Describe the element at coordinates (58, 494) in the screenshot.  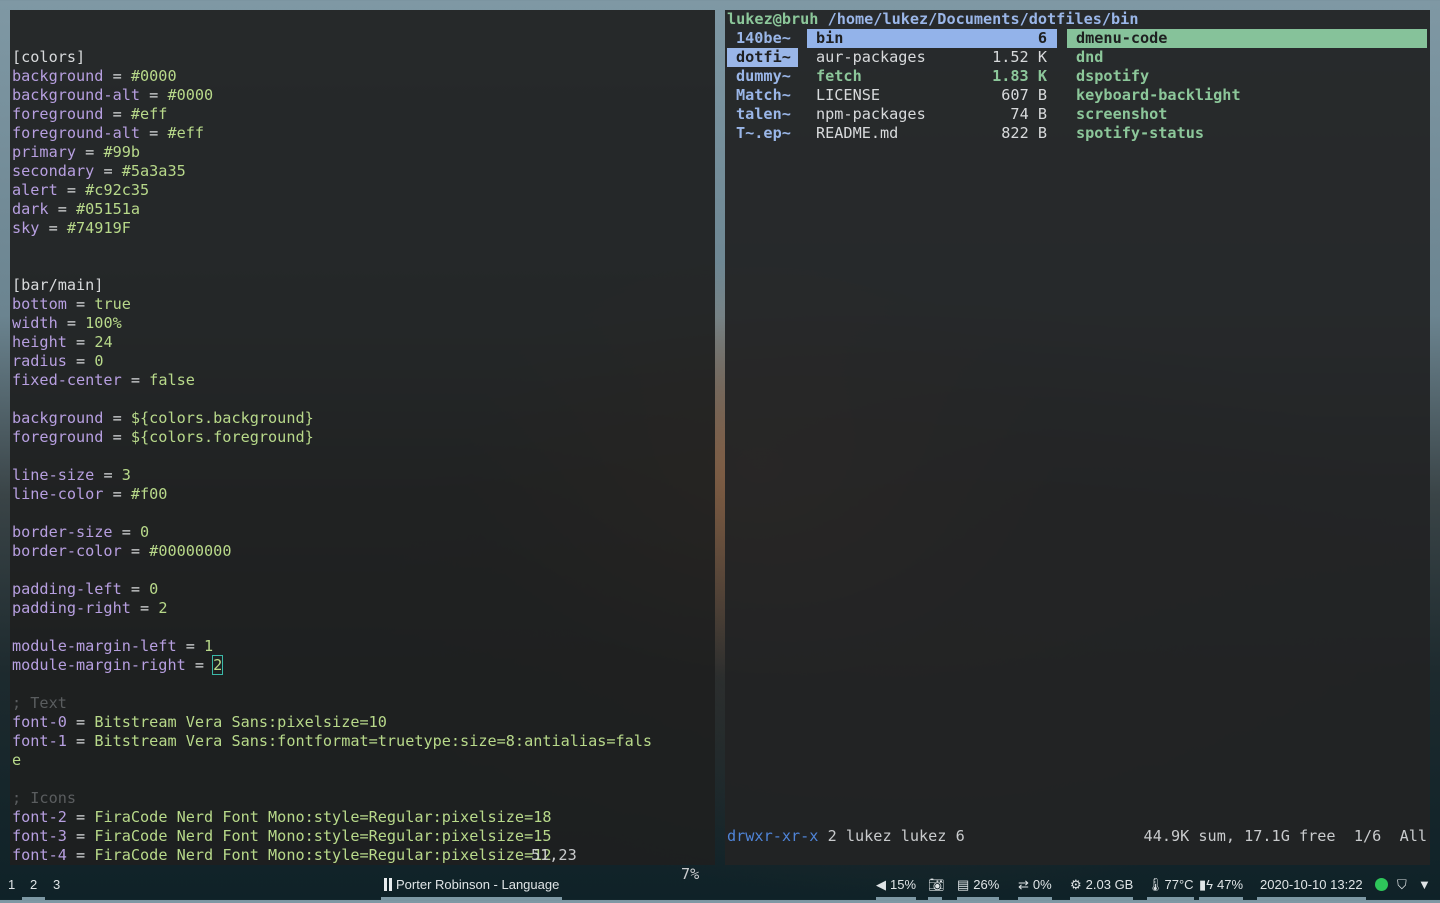
I see `code-token: line-color` at that location.